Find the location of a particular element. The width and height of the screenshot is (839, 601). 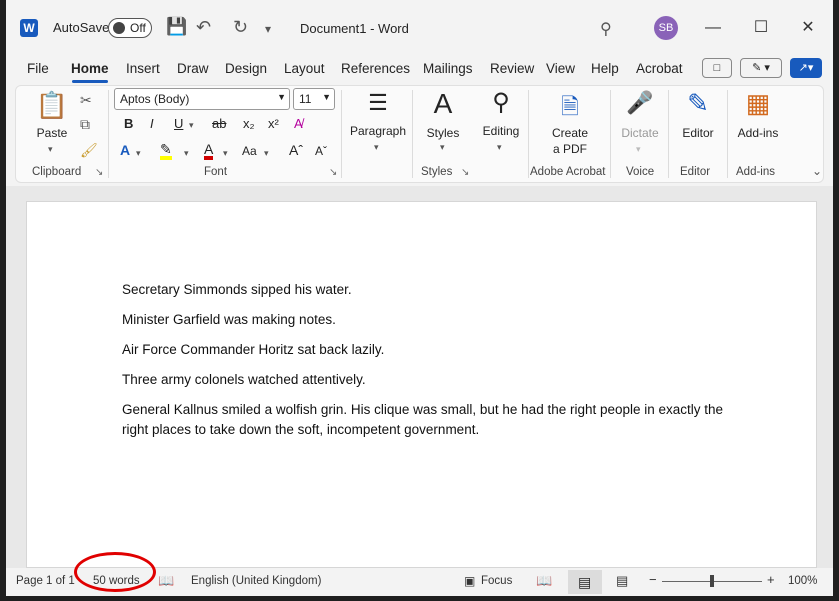

undo-icon: ↶ is located at coordinates (203, 27).